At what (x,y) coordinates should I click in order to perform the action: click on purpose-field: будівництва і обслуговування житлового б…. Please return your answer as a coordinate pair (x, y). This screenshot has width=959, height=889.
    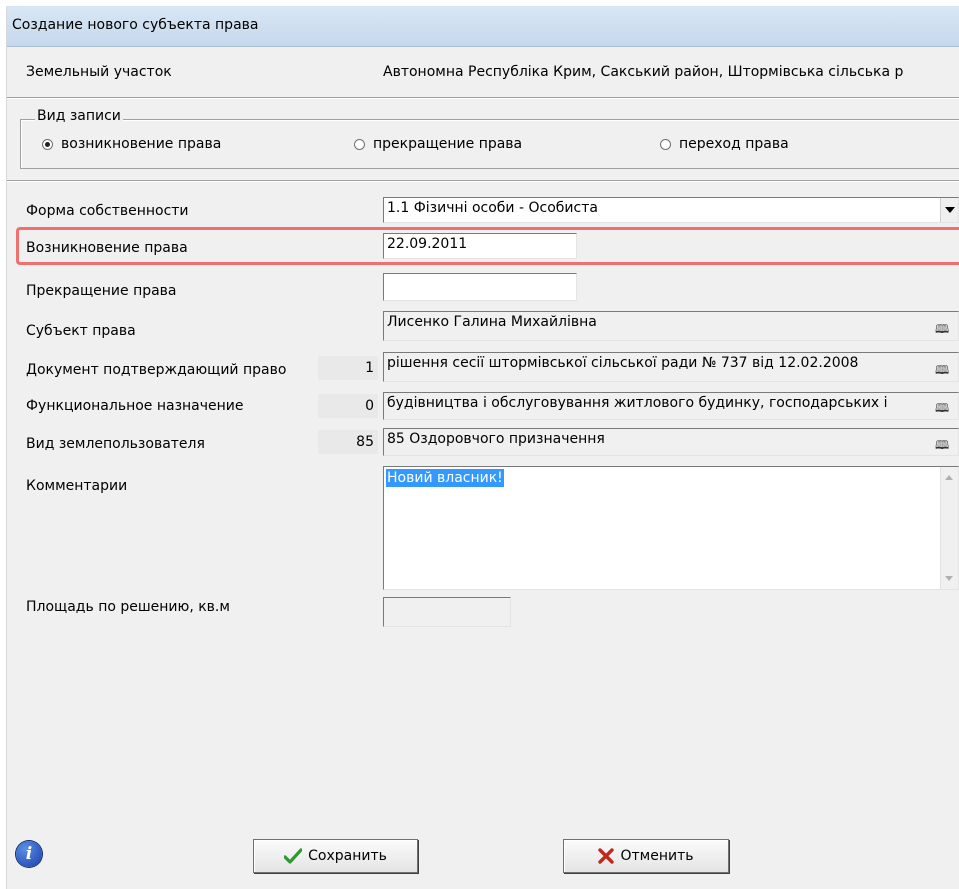
    Looking at the image, I should click on (671, 406).